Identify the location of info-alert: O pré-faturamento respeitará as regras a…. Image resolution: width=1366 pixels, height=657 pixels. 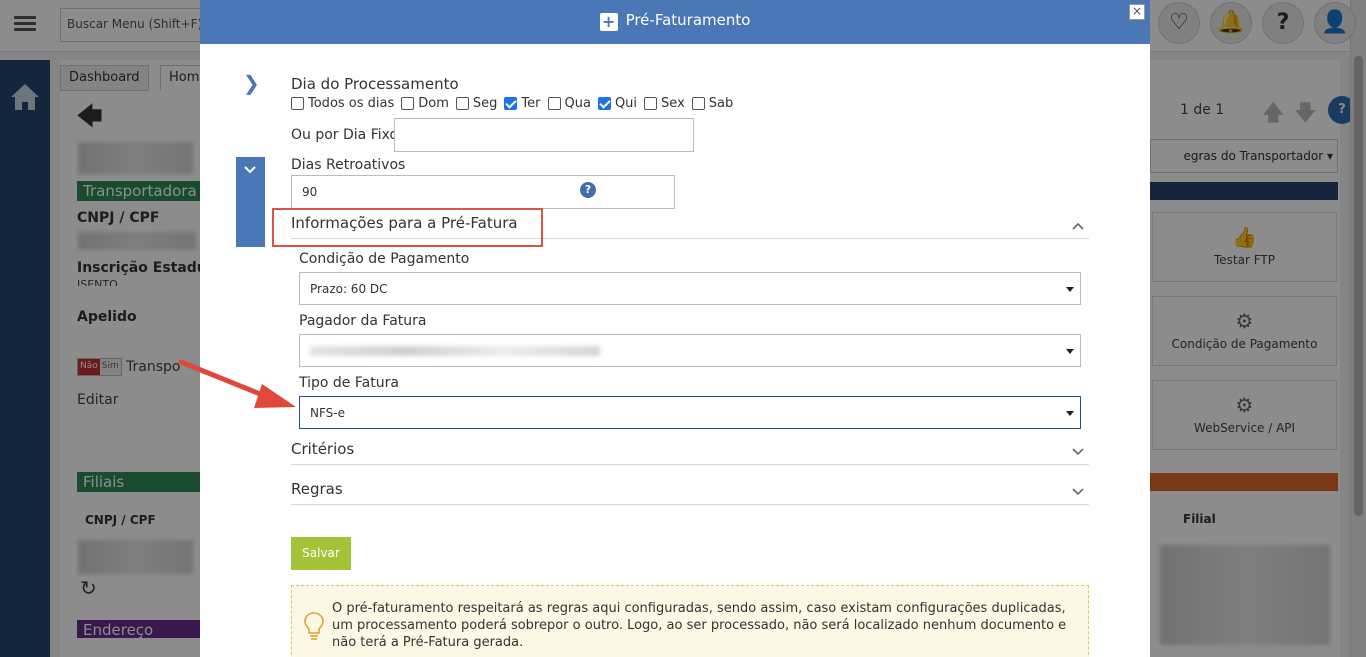
(690, 621).